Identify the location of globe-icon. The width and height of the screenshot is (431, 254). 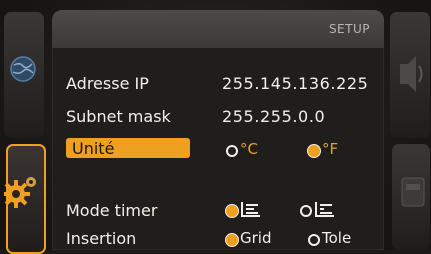
(23, 69).